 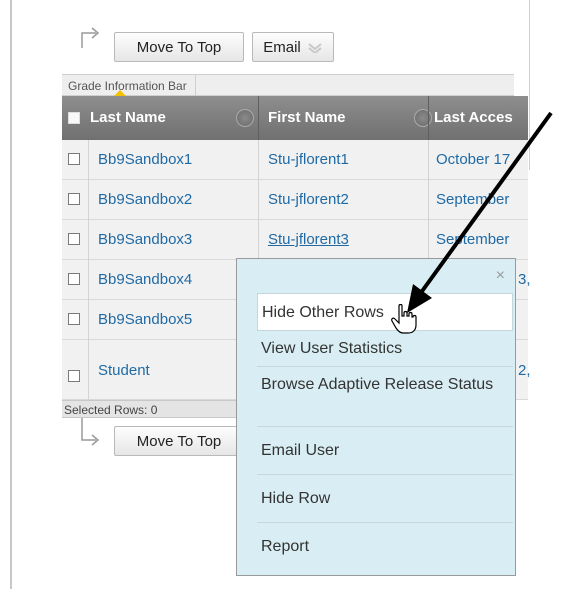 What do you see at coordinates (385, 499) in the screenshot?
I see `menu-item-hide-row: Hide Row` at bounding box center [385, 499].